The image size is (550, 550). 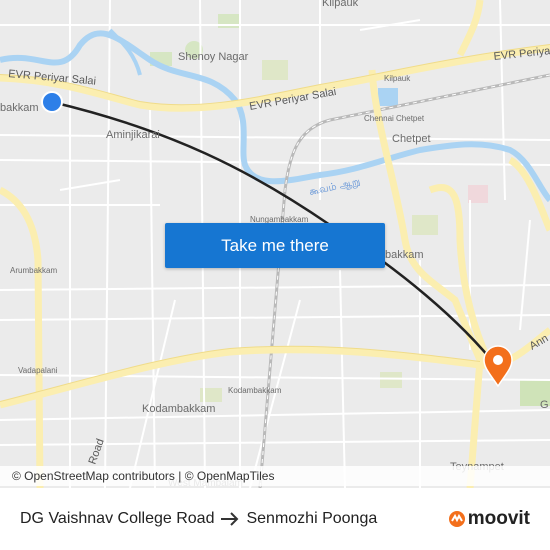 What do you see at coordinates (255, 390) in the screenshot?
I see `label-kodambakkam-small: Kodambakkam` at bounding box center [255, 390].